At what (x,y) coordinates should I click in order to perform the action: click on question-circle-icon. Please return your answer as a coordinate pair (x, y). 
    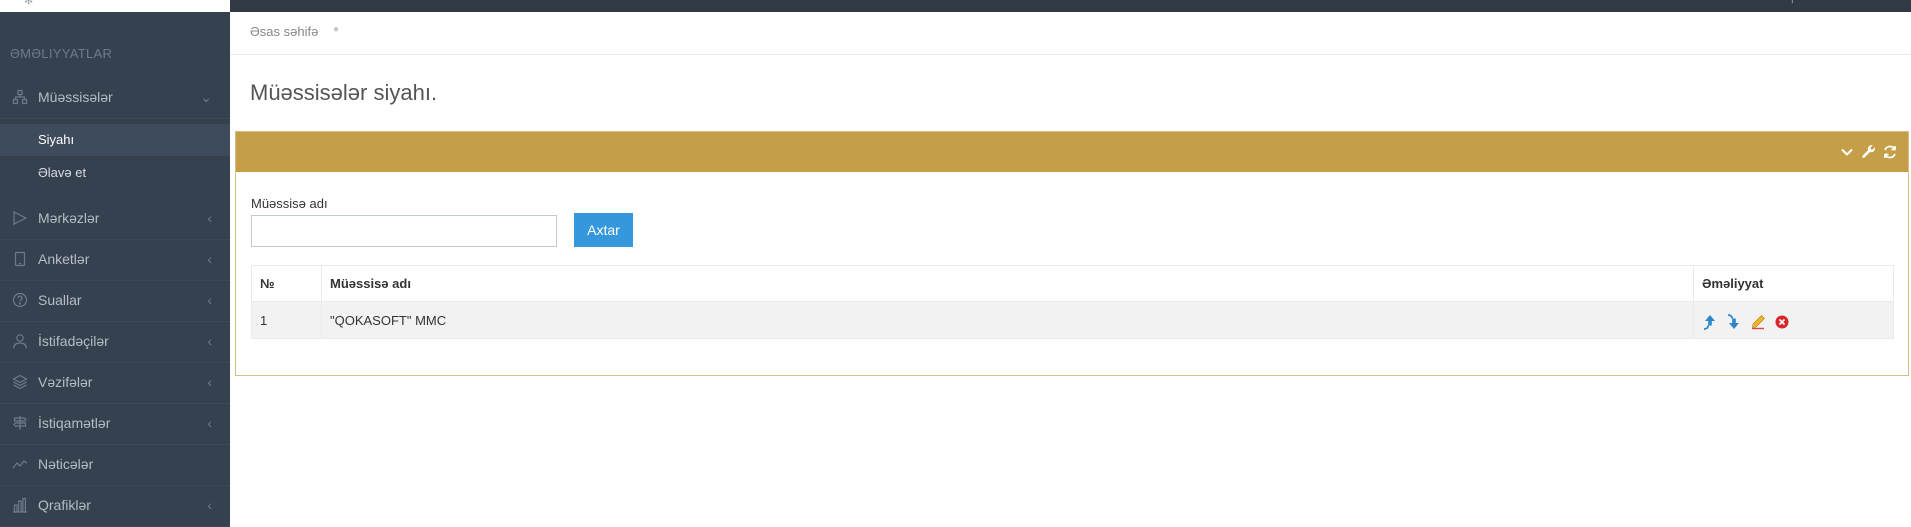
    Looking at the image, I should click on (20, 300).